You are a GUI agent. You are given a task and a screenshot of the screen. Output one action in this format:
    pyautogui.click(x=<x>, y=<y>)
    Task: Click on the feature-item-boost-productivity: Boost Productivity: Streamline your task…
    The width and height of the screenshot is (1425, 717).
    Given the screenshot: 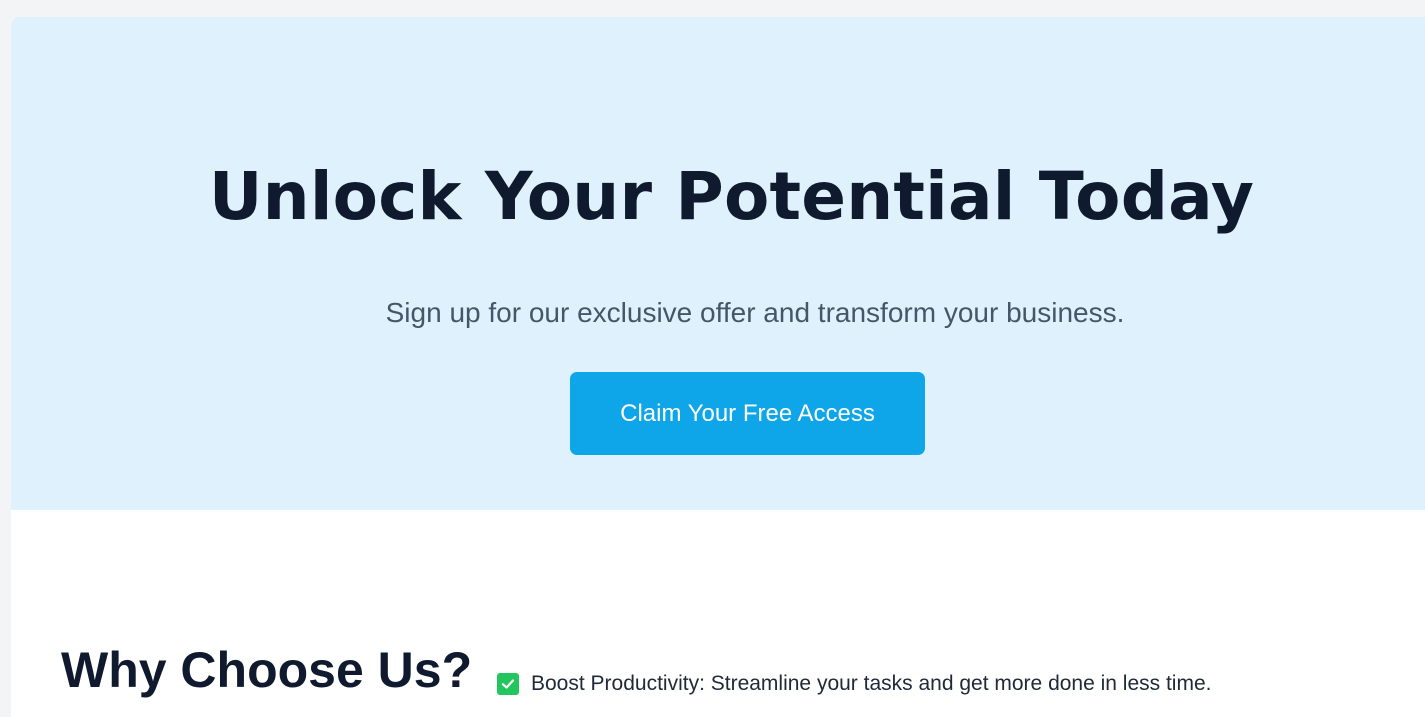 What is the action you would take?
    pyautogui.click(x=854, y=684)
    